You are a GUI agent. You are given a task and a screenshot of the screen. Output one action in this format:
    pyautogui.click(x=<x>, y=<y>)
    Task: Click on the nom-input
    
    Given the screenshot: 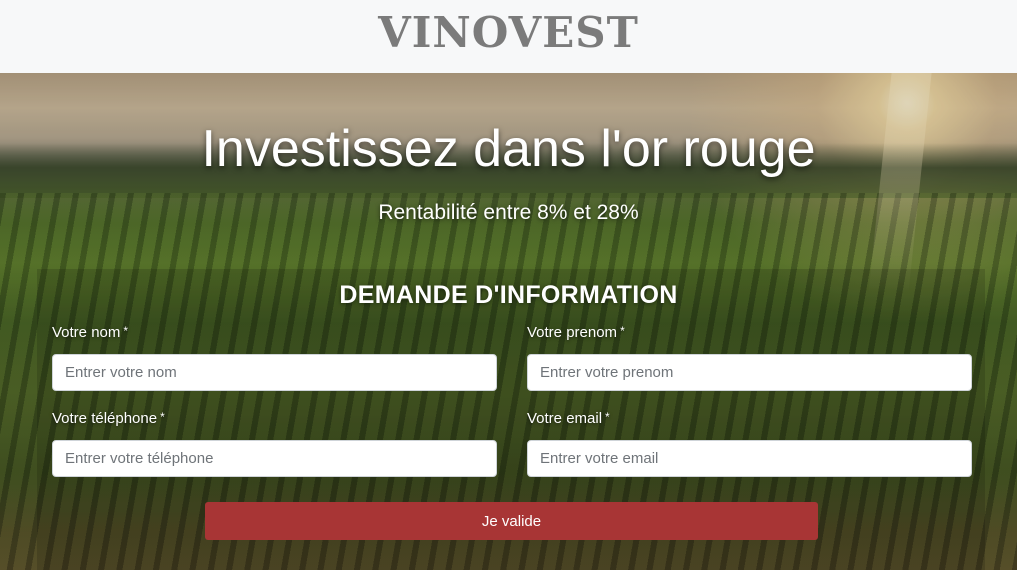 What is the action you would take?
    pyautogui.click(x=274, y=372)
    